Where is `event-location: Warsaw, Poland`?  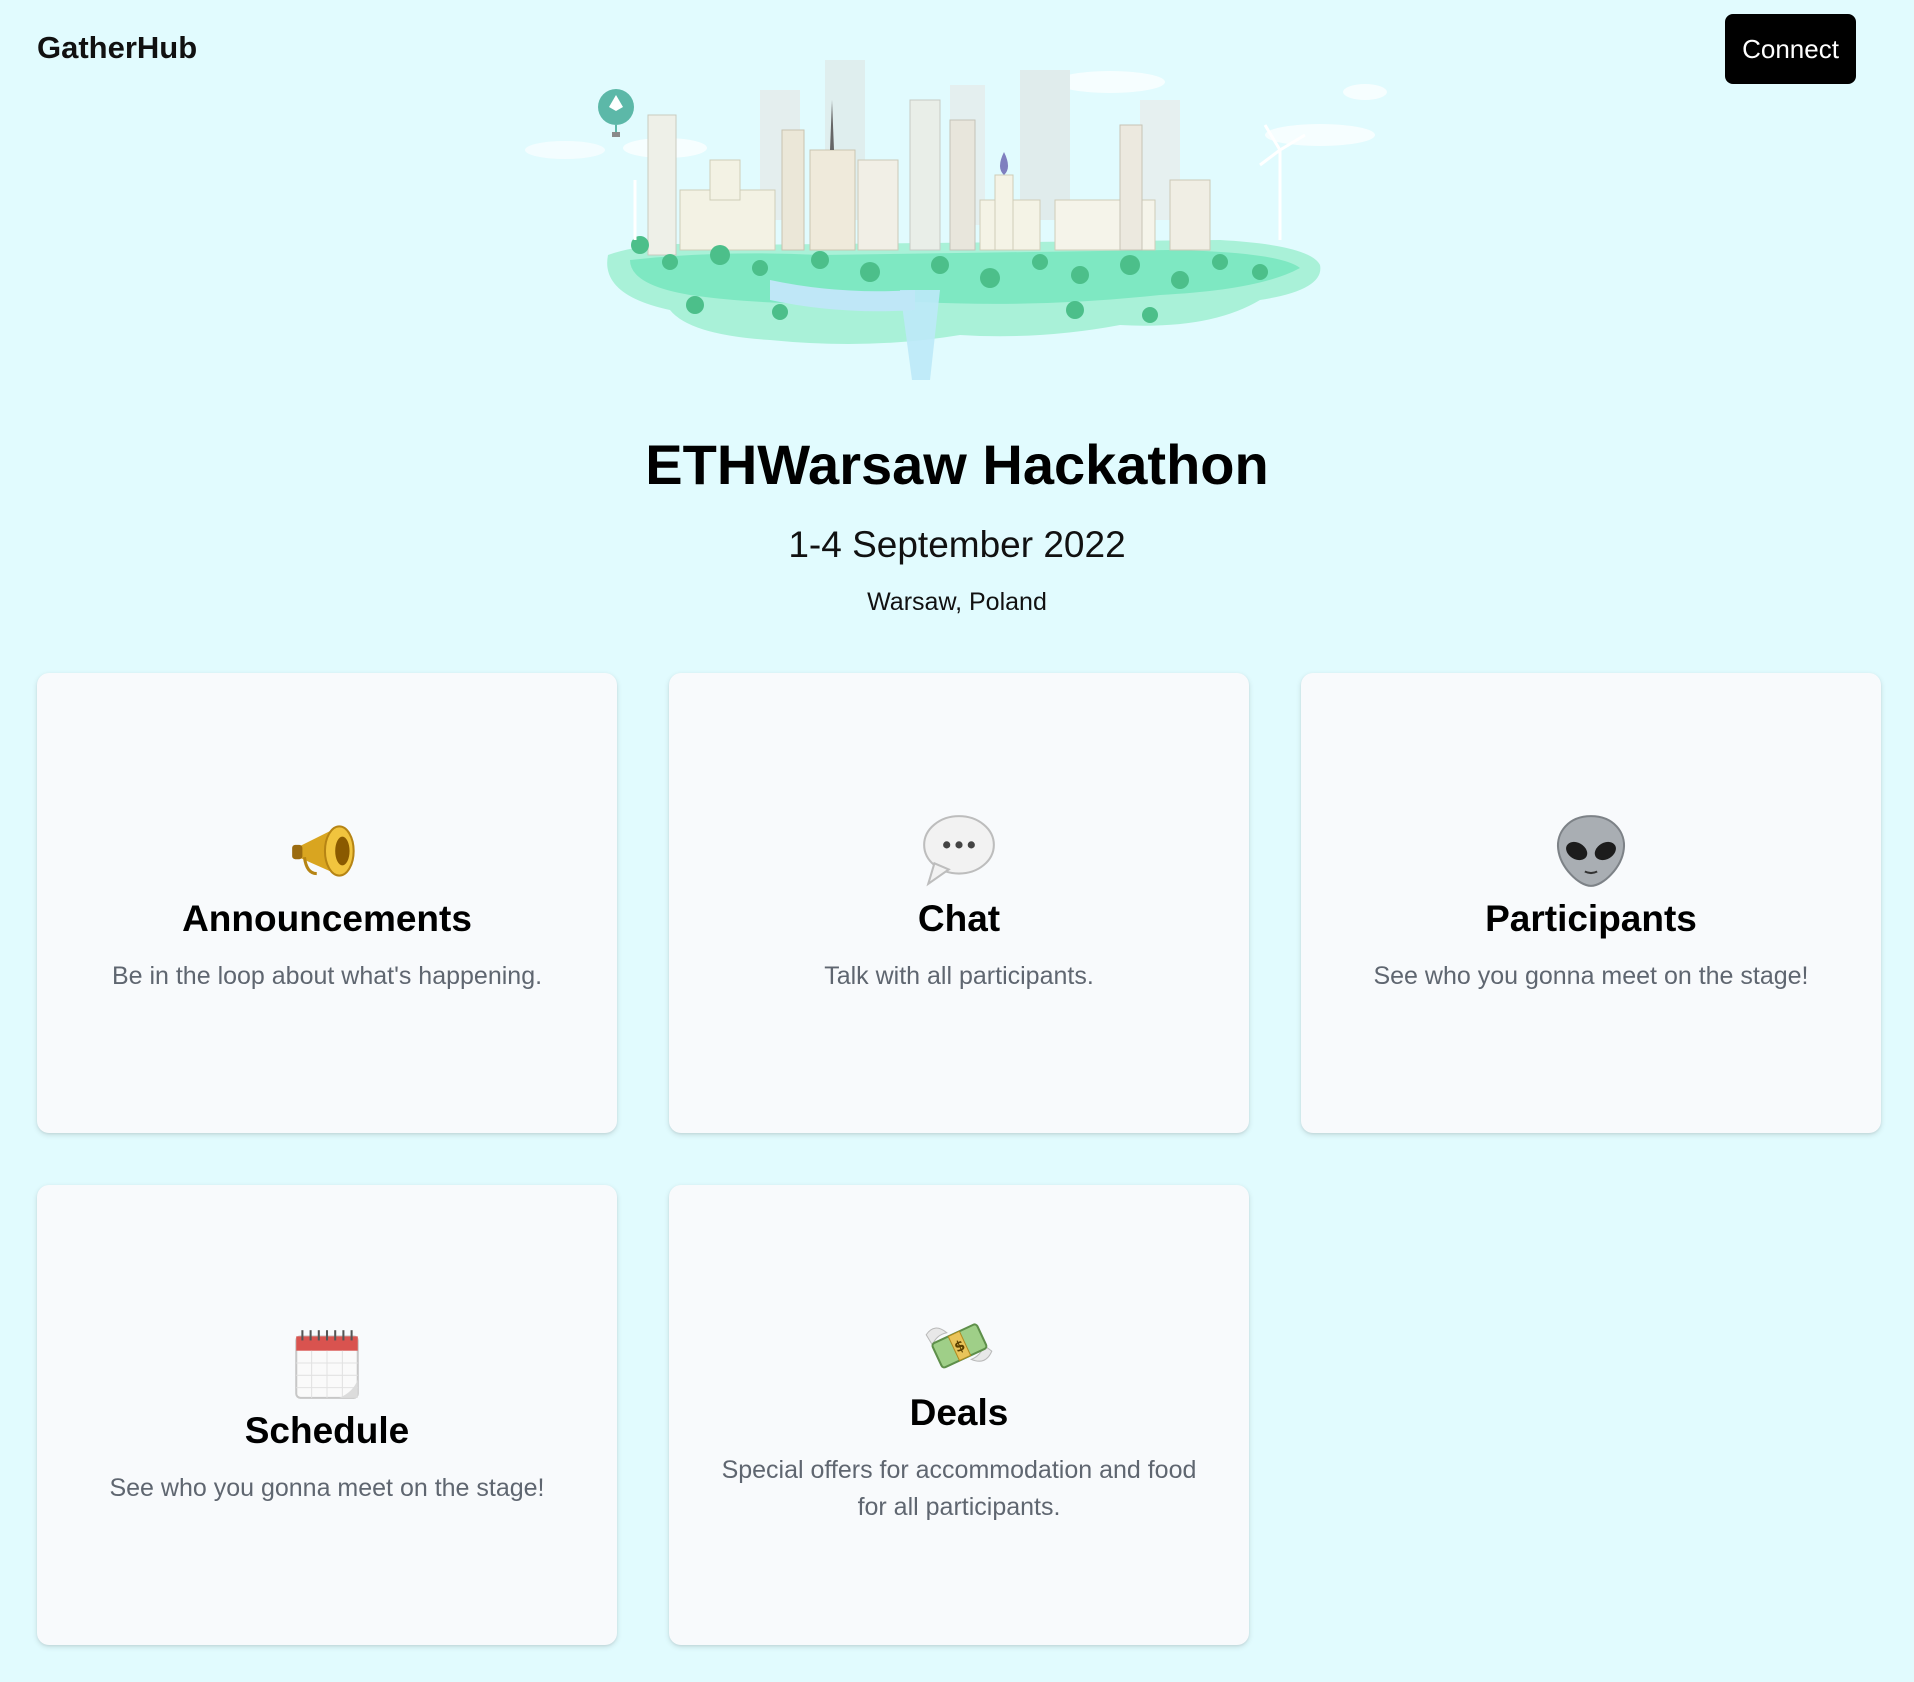 event-location: Warsaw, Poland is located at coordinates (957, 602).